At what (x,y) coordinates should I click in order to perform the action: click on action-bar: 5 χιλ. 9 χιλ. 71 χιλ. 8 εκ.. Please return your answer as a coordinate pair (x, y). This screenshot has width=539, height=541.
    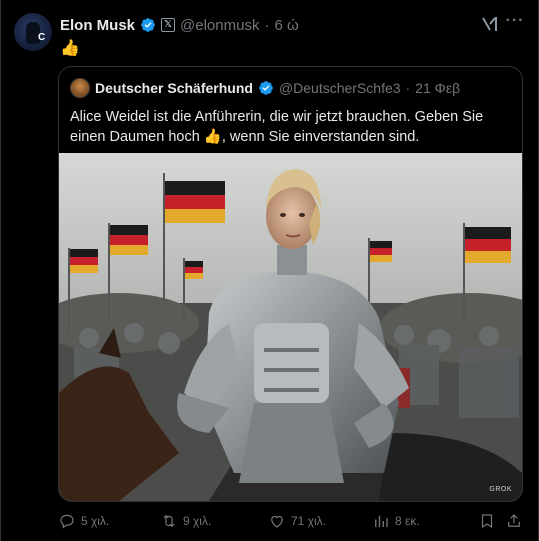
    Looking at the image, I should click on (269, 522).